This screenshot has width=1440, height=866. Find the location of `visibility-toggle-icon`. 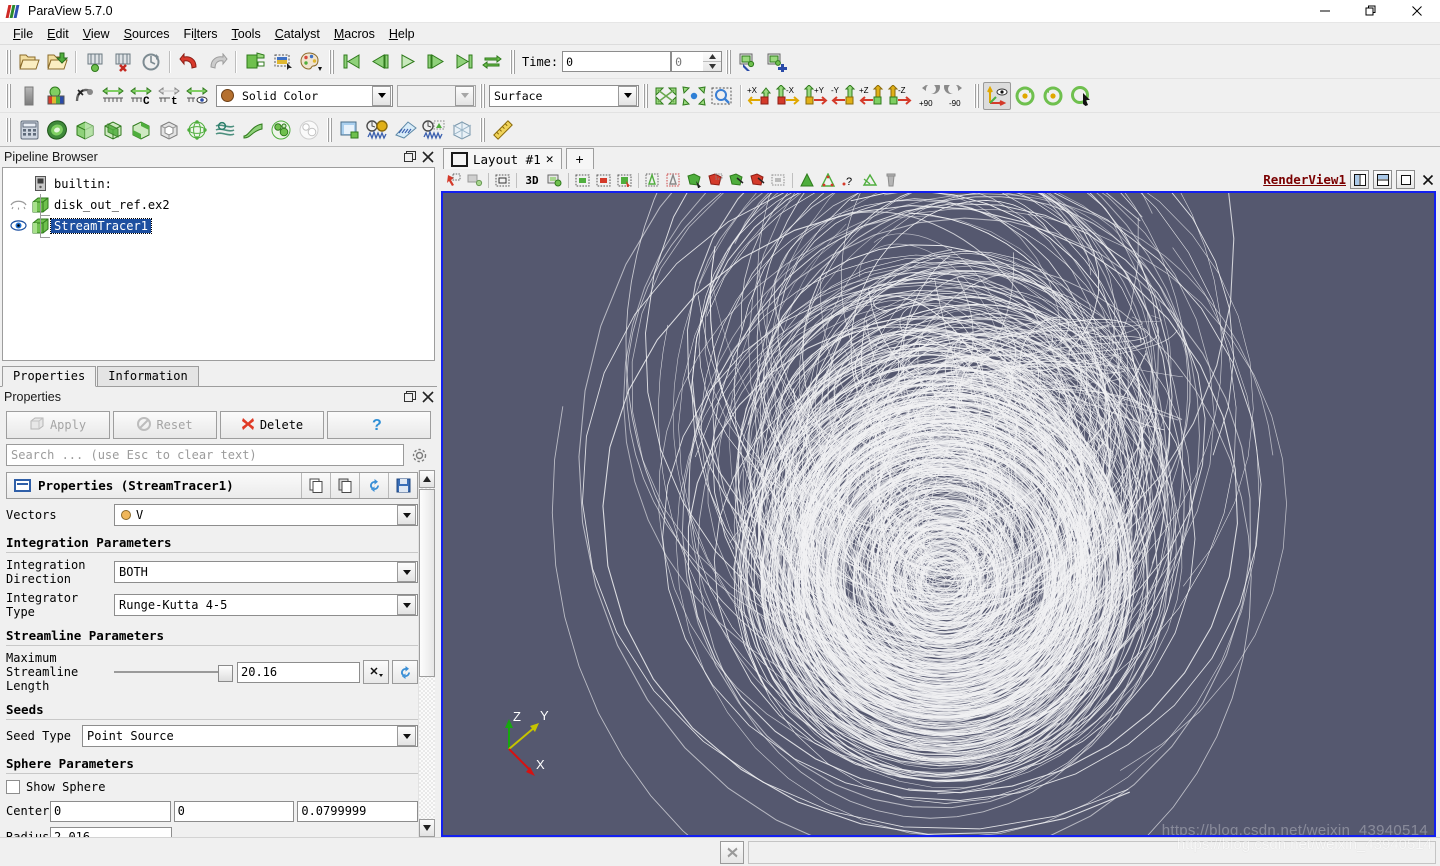

visibility-toggle-icon is located at coordinates (18, 225).